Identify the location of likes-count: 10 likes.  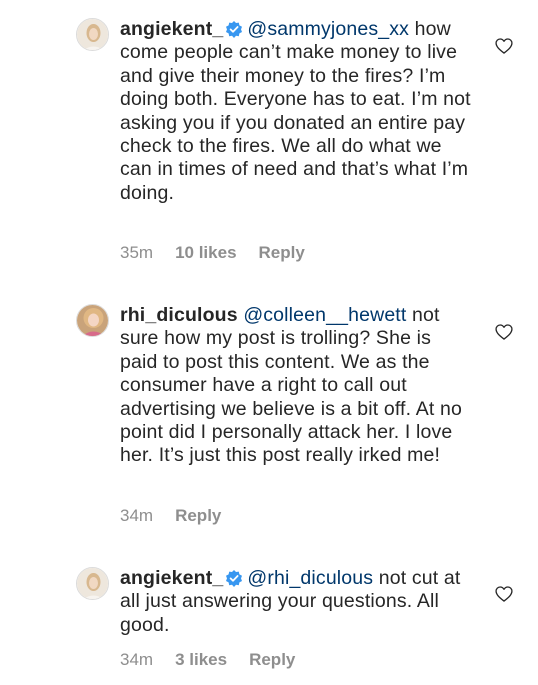
(205, 253).